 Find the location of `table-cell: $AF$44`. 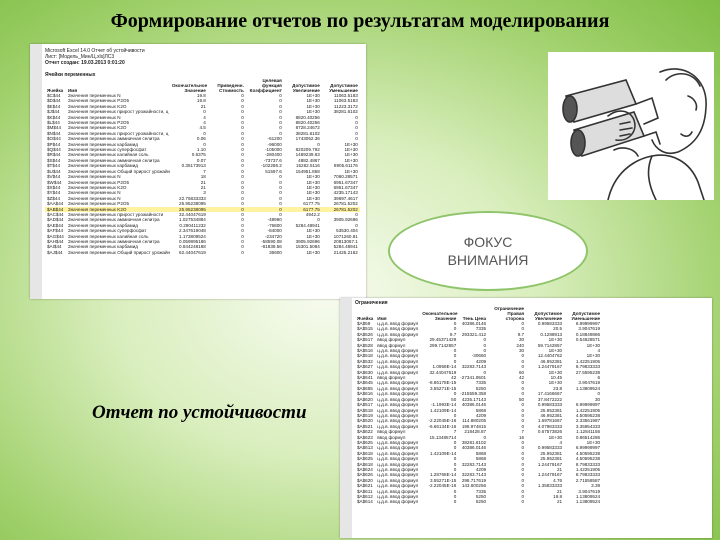

table-cell: $AF$44 is located at coordinates (55, 231).